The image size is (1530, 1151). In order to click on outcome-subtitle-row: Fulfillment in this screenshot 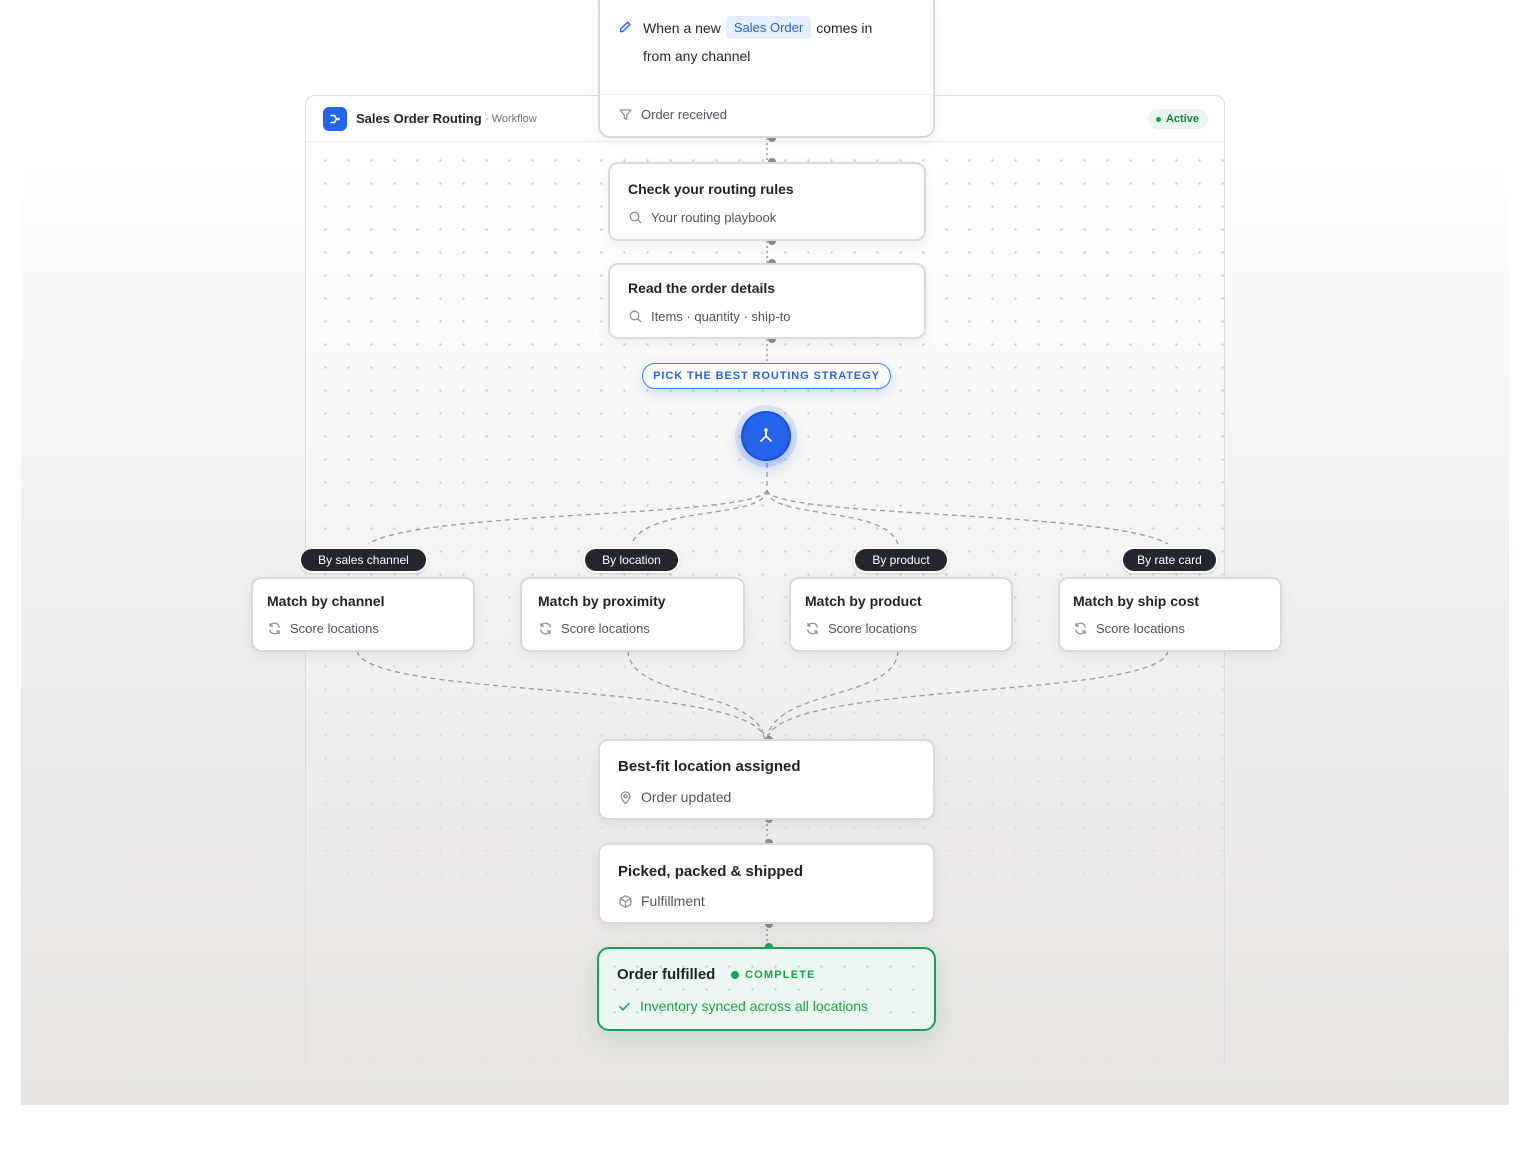, I will do `click(661, 901)`.